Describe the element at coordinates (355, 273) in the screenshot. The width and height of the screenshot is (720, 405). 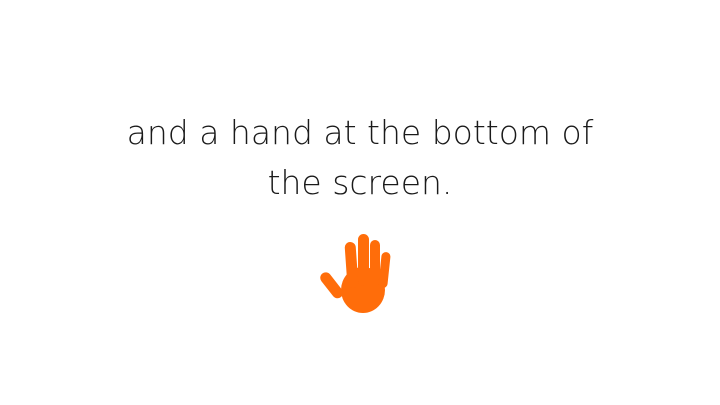
I see `raised-hand-icon` at that location.